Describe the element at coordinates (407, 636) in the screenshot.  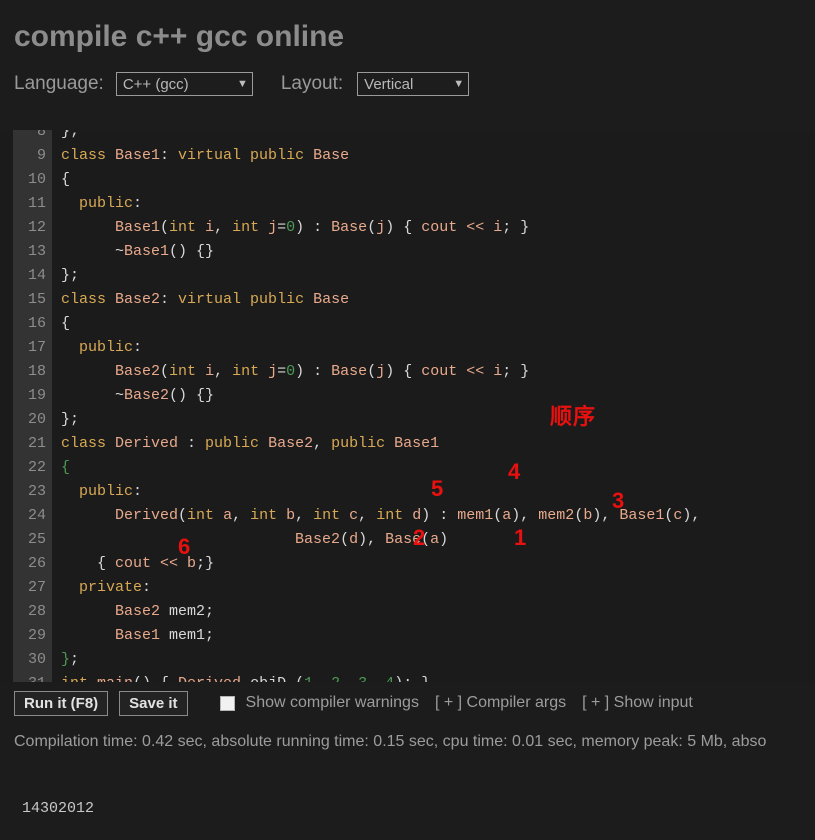
I see `code-line: 29 Base1 mem1;` at that location.